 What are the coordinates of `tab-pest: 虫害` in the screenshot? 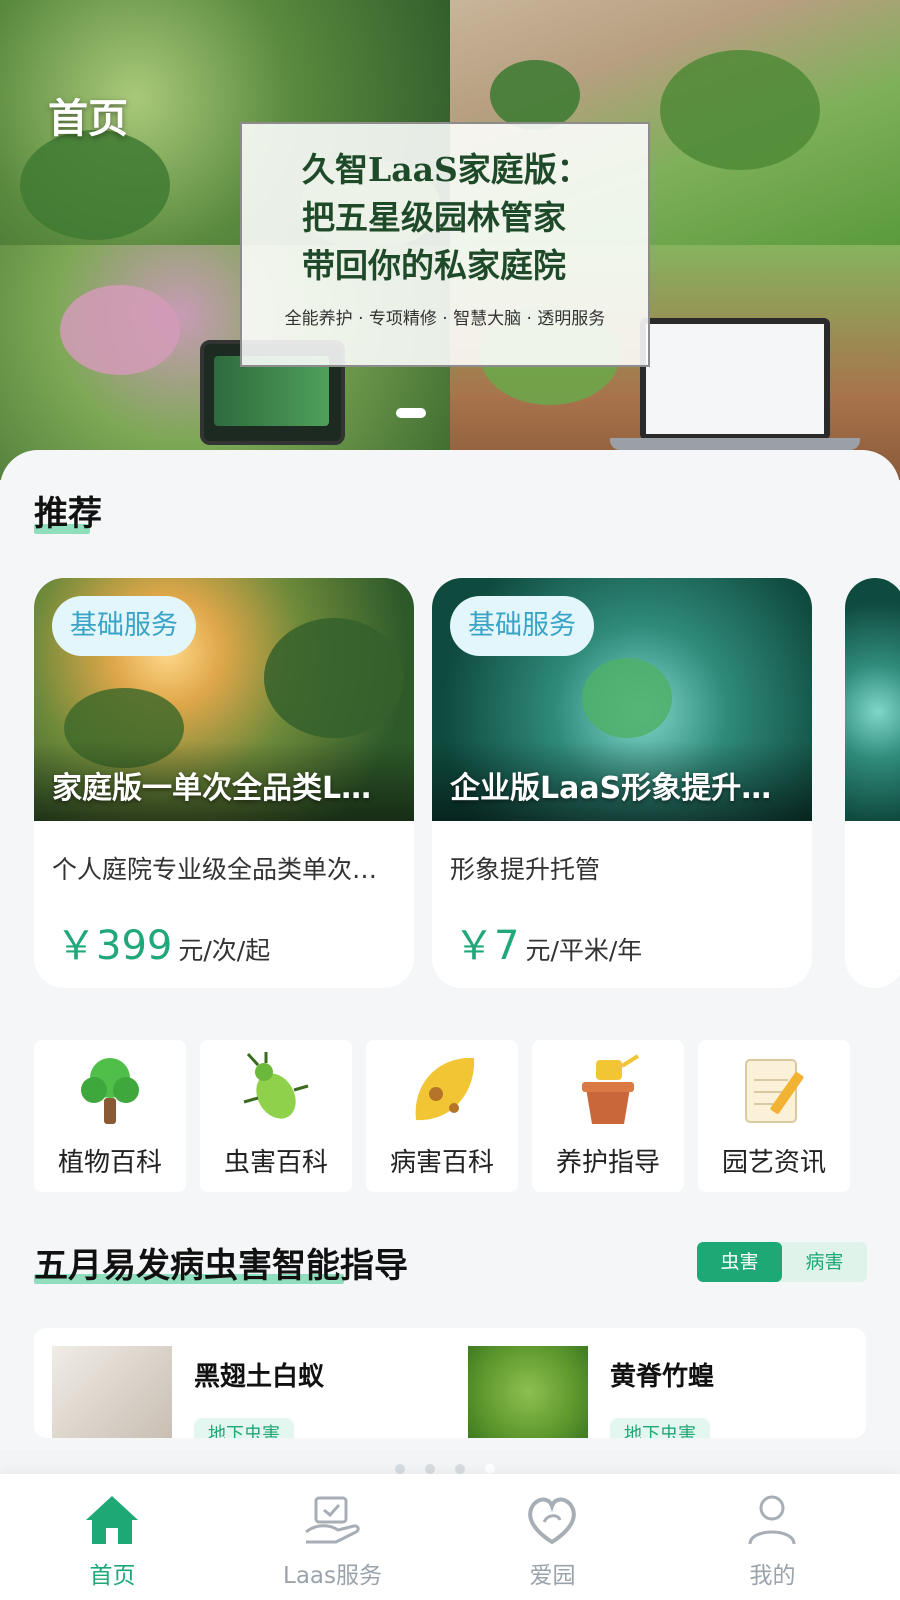 It's located at (739, 1262).